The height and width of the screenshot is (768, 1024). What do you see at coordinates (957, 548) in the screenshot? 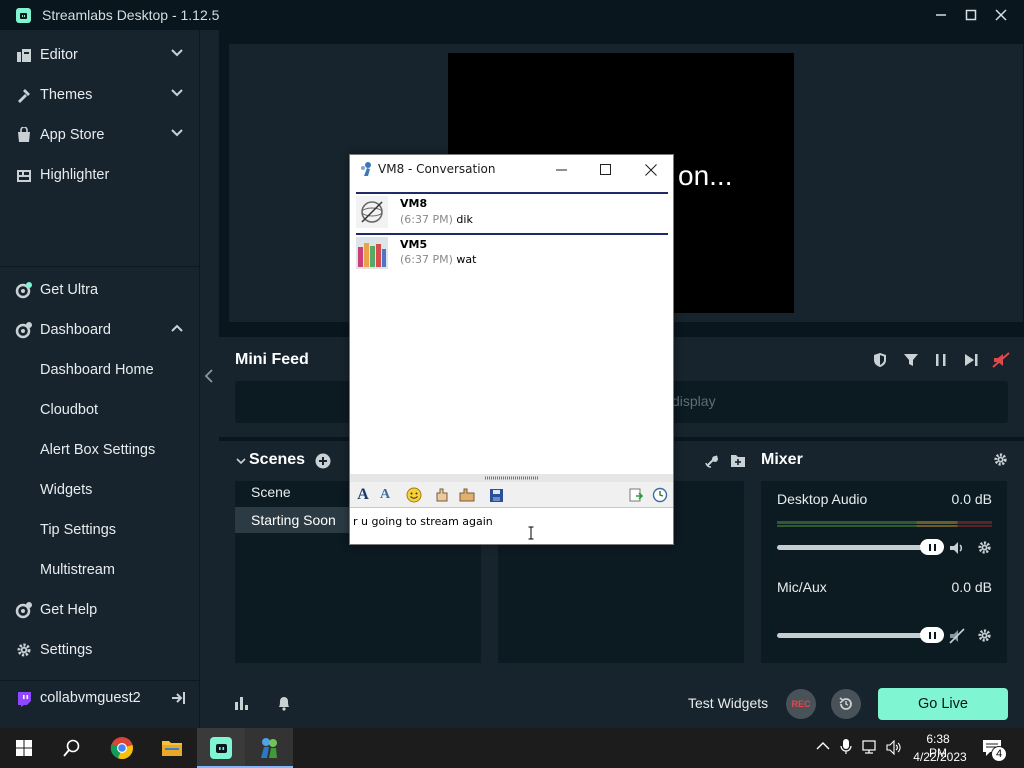
I see `speaker-icon` at bounding box center [957, 548].